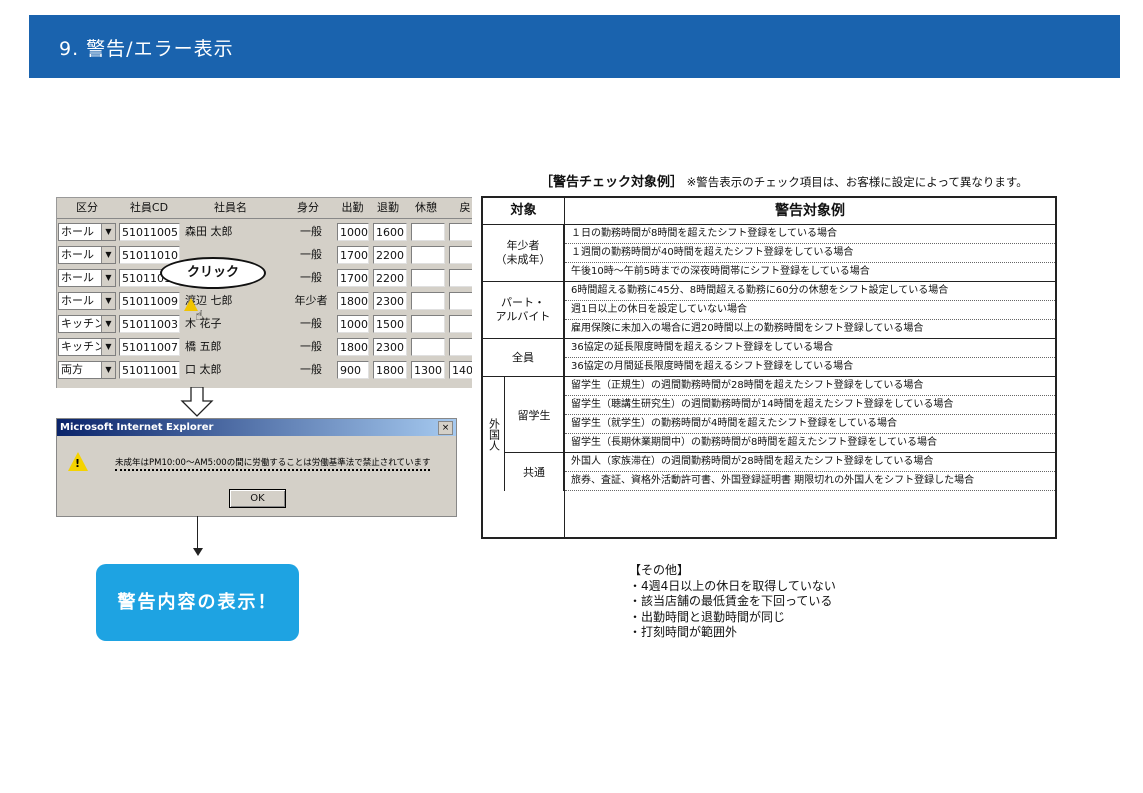 The width and height of the screenshot is (1143, 793). I want to click on column-header: 戻, so click(458, 208).